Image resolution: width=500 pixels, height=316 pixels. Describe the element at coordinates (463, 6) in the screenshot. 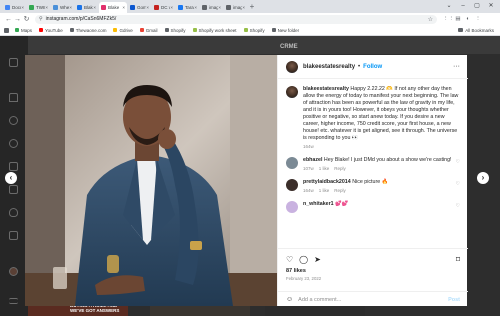

I see `minimize-button: –` at that location.